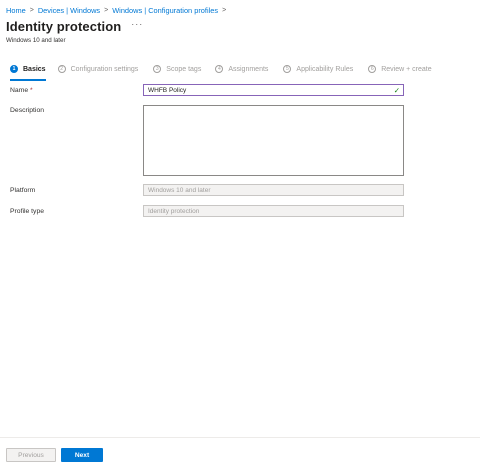 The image size is (480, 462). I want to click on name-label: Name *, so click(21, 90).